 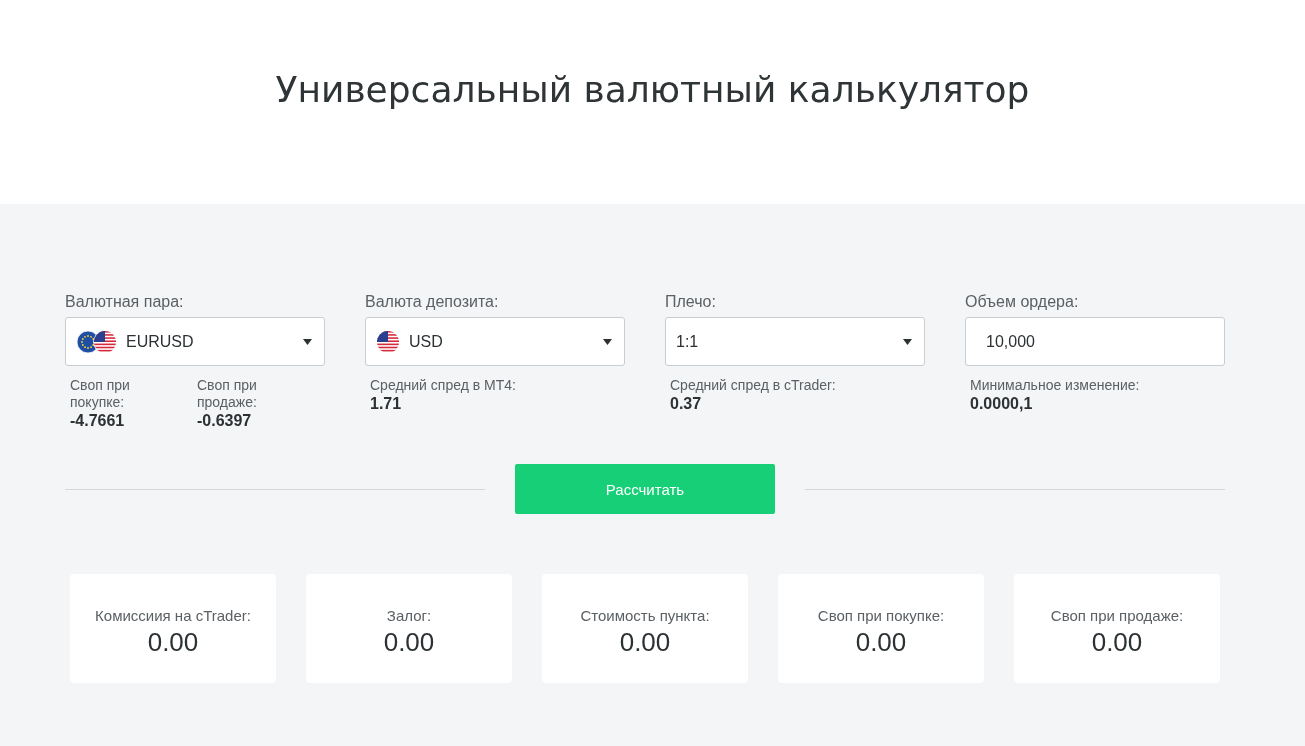 What do you see at coordinates (100, 394) in the screenshot?
I see `info-label: Своп при покупке:` at bounding box center [100, 394].